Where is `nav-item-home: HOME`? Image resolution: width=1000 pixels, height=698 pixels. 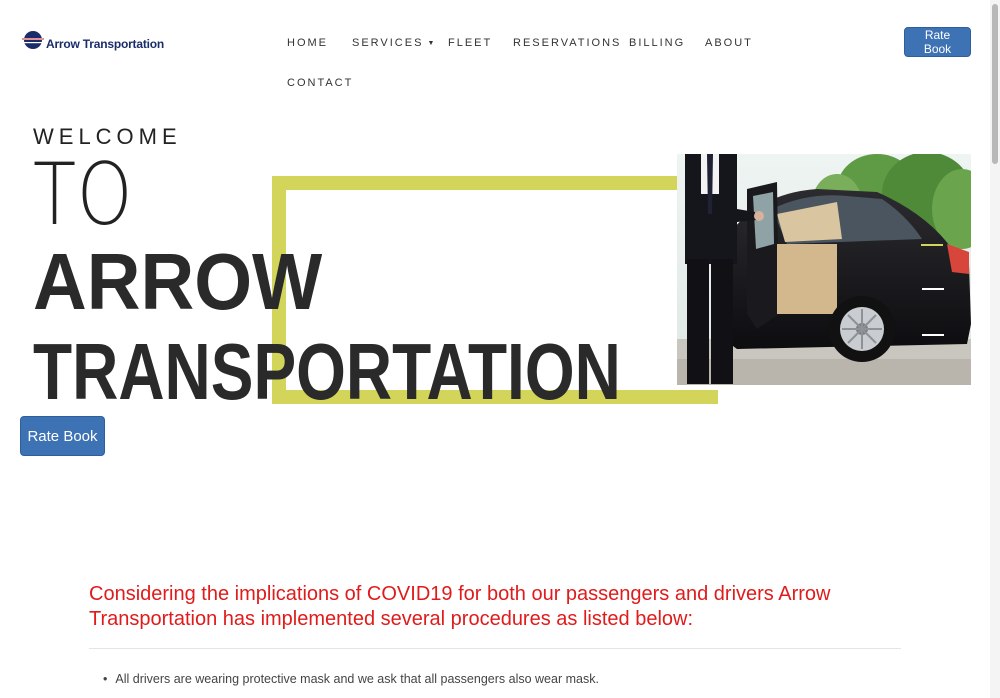 nav-item-home: HOME is located at coordinates (307, 43).